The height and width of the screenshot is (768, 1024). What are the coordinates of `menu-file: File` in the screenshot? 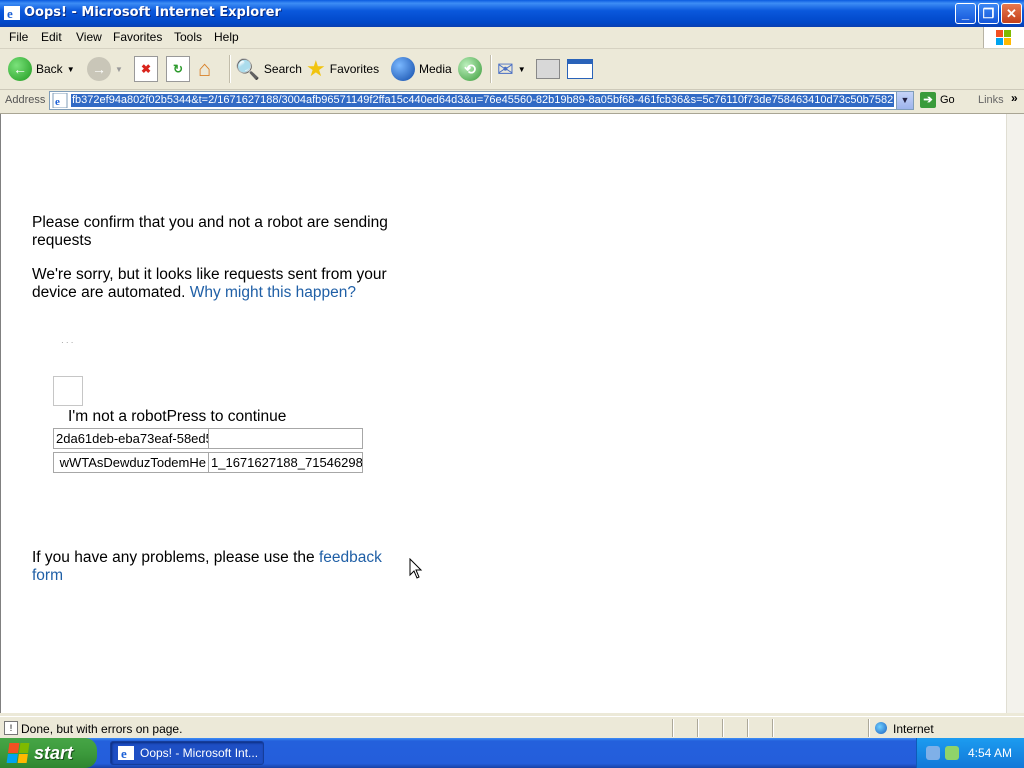 It's located at (18, 37).